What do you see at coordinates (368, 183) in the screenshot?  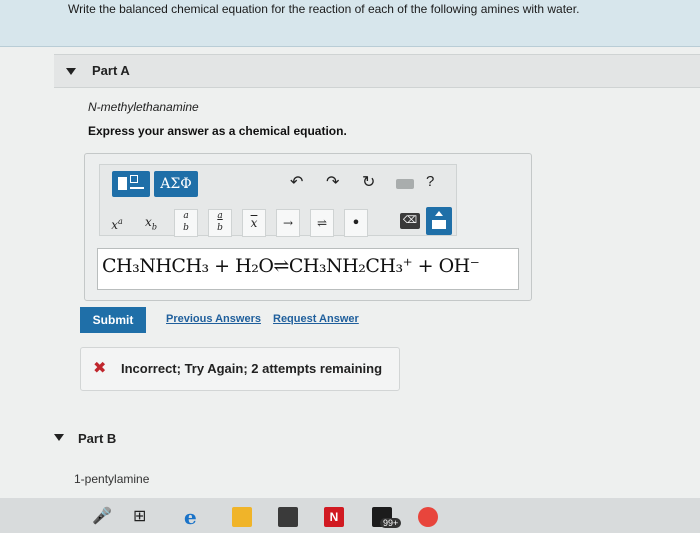 I see `reset-icon: ↻` at bounding box center [368, 183].